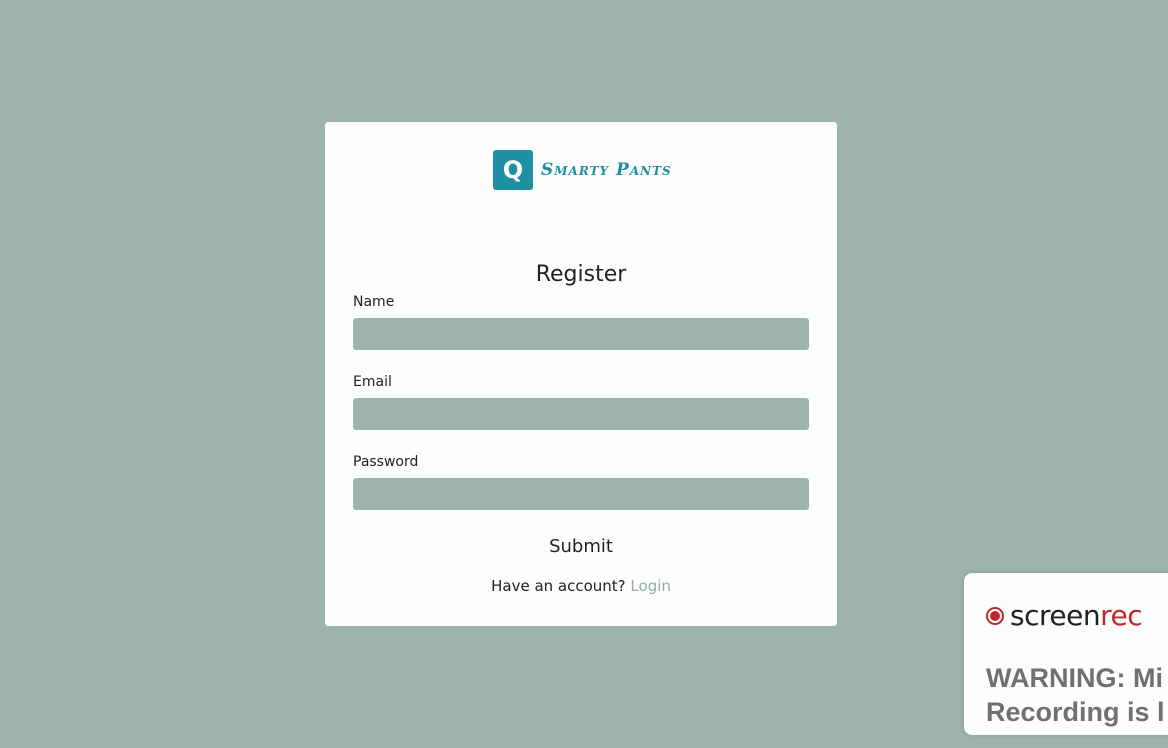 The image size is (1168, 748). I want to click on brand-logo: Q Smarty Pants, so click(582, 170).